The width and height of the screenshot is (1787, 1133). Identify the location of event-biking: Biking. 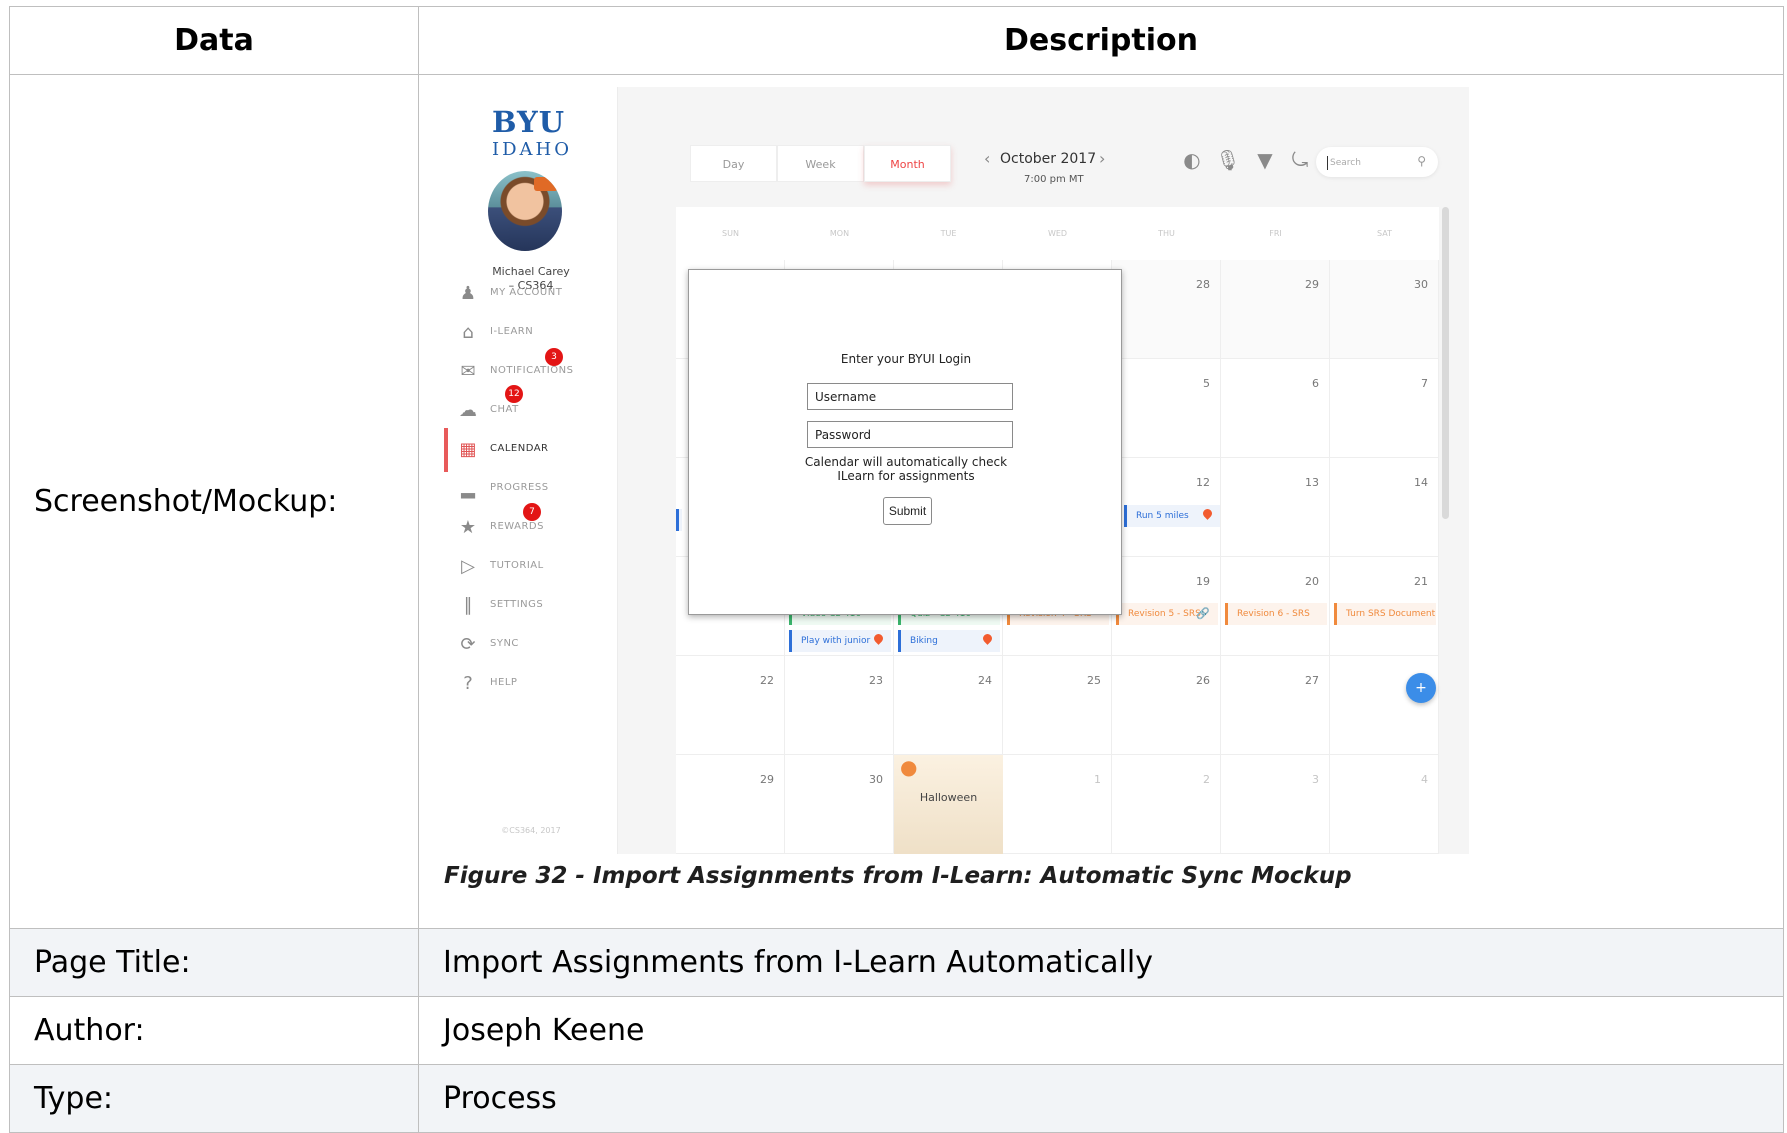
(949, 641).